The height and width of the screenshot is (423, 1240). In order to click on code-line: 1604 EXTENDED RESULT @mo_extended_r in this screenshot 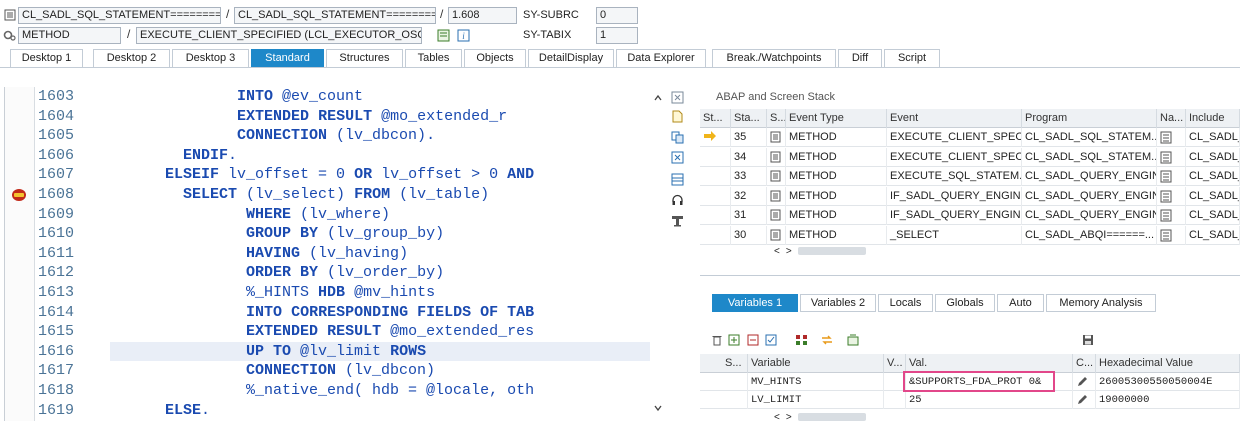, I will do `click(335, 117)`.